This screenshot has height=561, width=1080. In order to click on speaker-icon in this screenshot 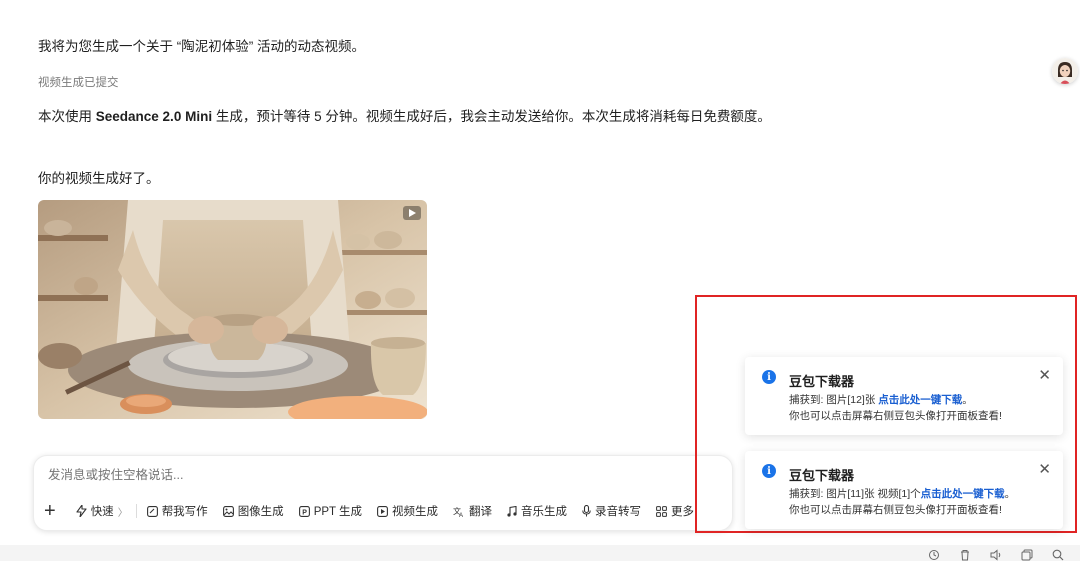, I will do `click(997, 554)`.